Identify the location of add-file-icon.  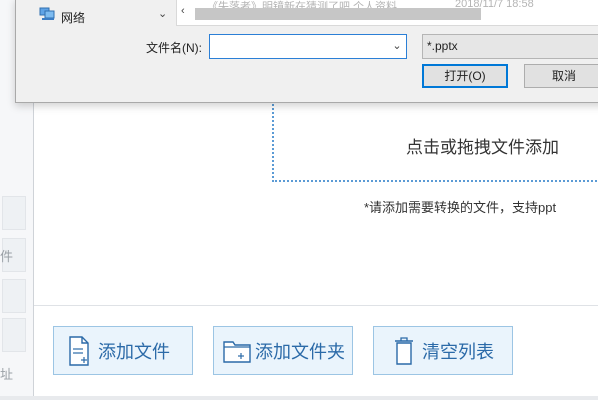
(79, 350).